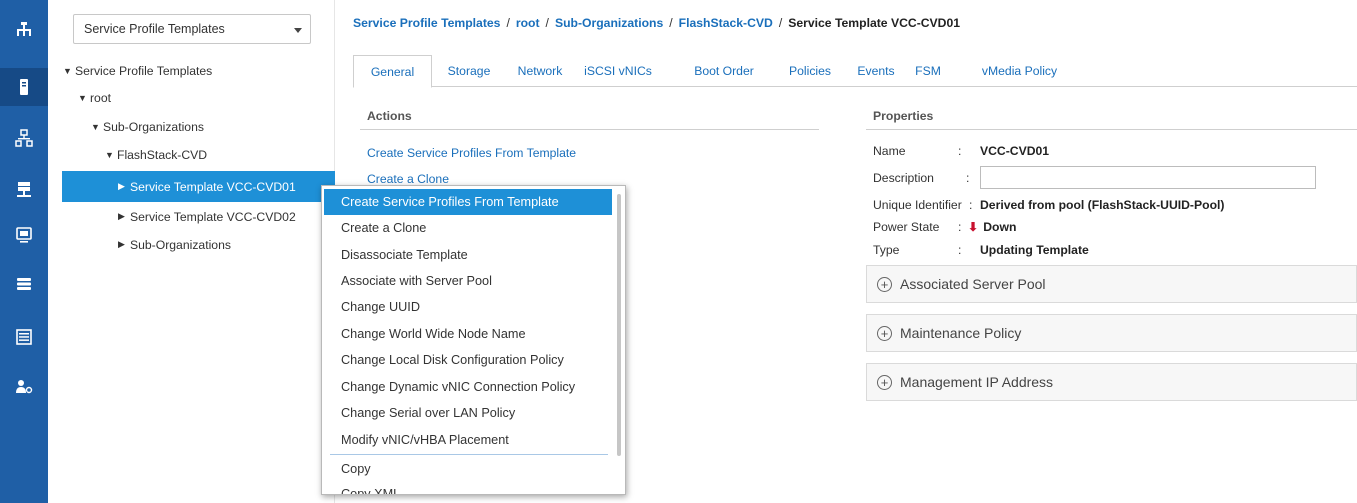 The width and height of the screenshot is (1357, 503). Describe the element at coordinates (619, 325) in the screenshot. I see `menu-scrollbar` at that location.